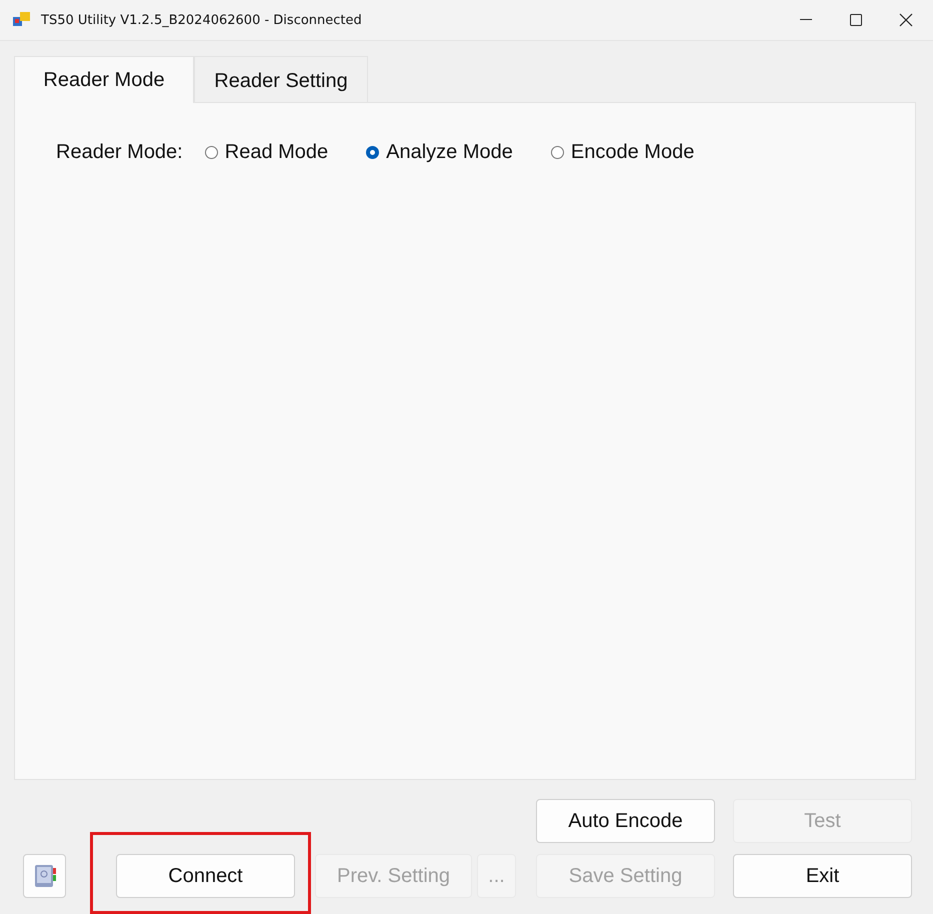 The width and height of the screenshot is (933, 914). What do you see at coordinates (276, 152) in the screenshot?
I see `radio-label: Read Mode` at bounding box center [276, 152].